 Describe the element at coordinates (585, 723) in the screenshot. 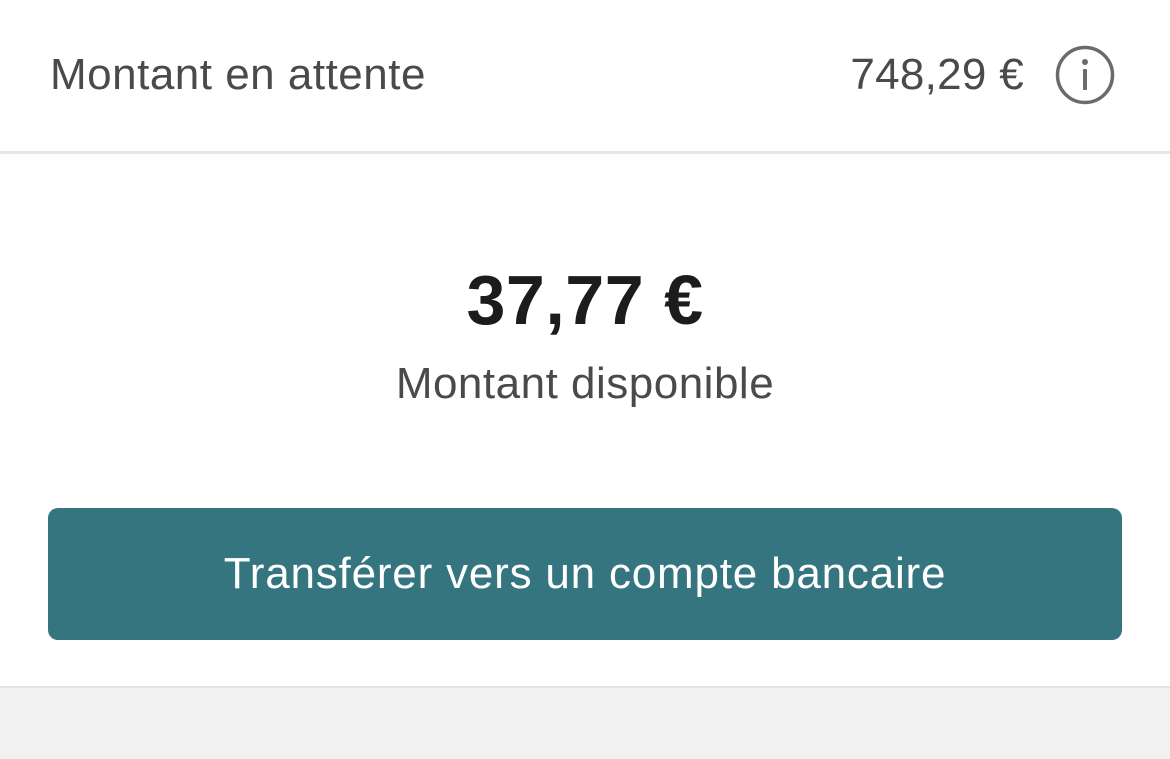

I see `footer-background` at that location.